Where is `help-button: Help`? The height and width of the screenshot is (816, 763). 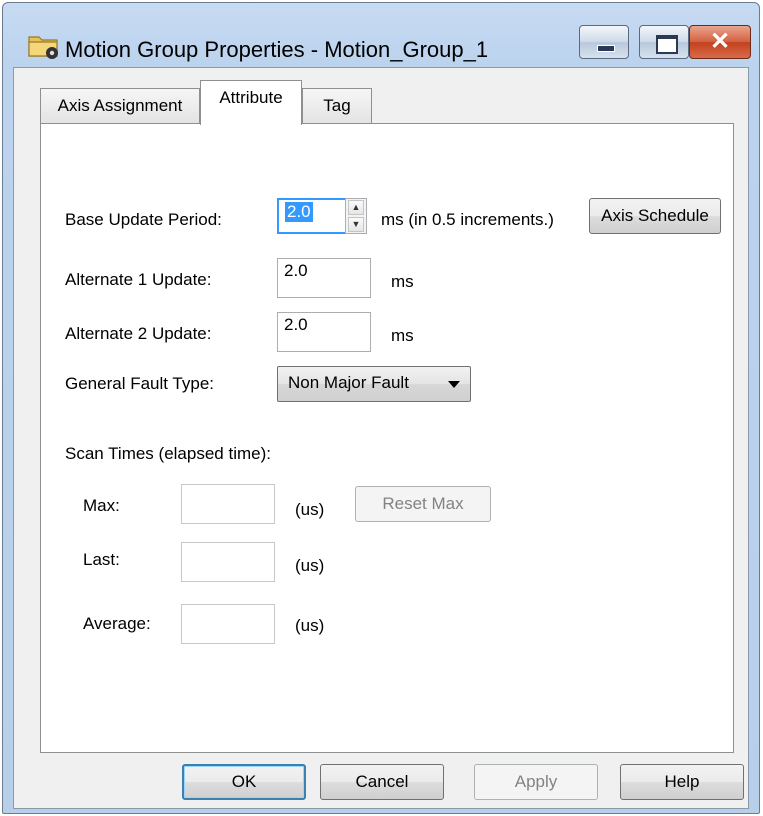 help-button: Help is located at coordinates (682, 782).